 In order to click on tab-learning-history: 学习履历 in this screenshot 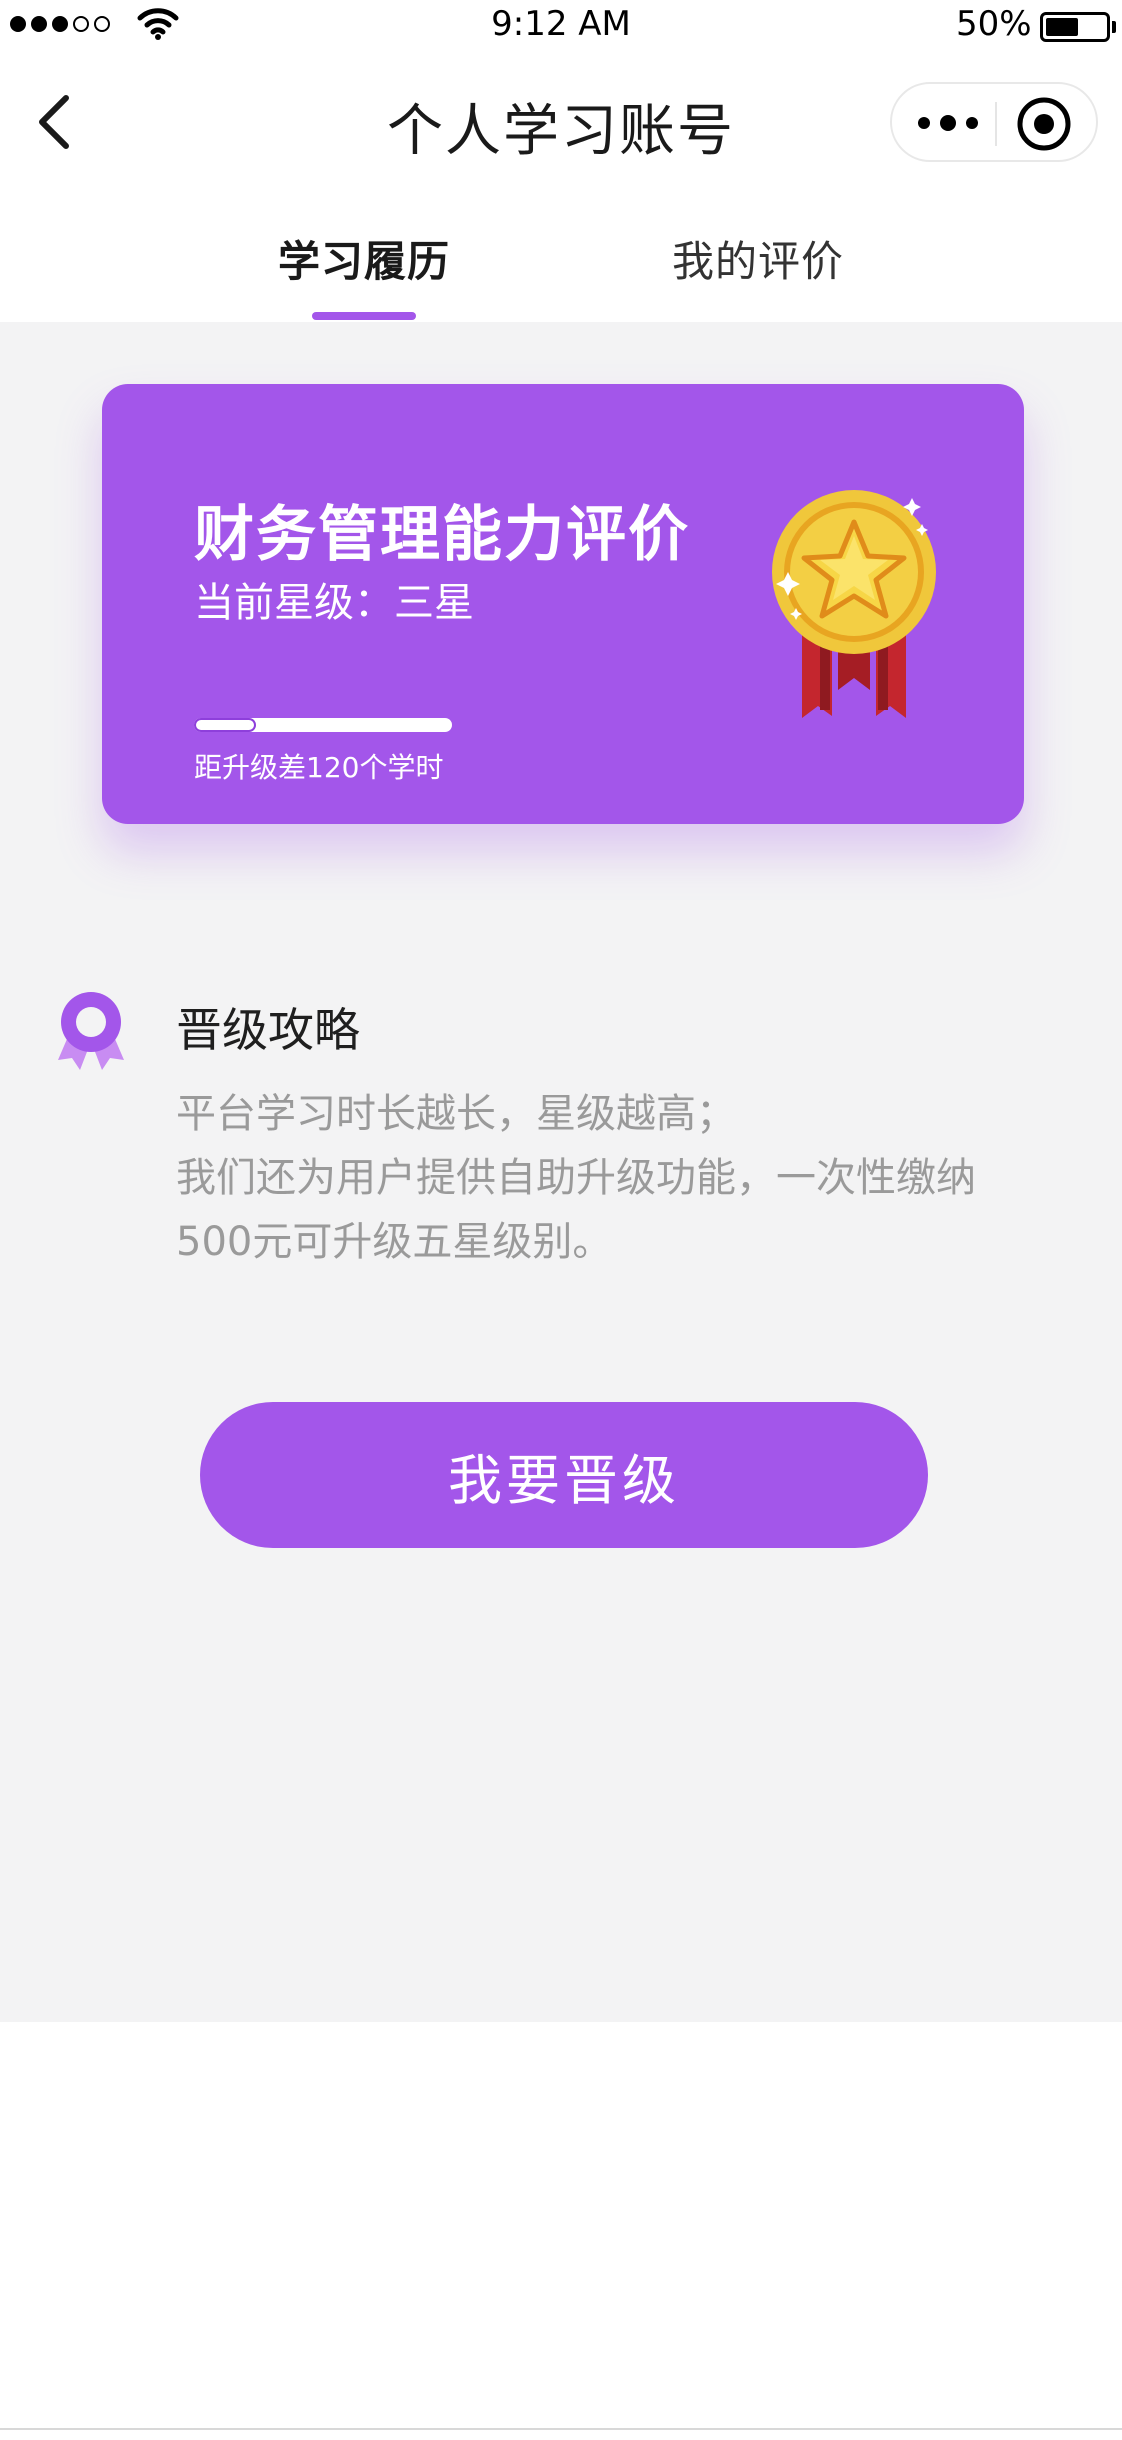, I will do `click(364, 258)`.